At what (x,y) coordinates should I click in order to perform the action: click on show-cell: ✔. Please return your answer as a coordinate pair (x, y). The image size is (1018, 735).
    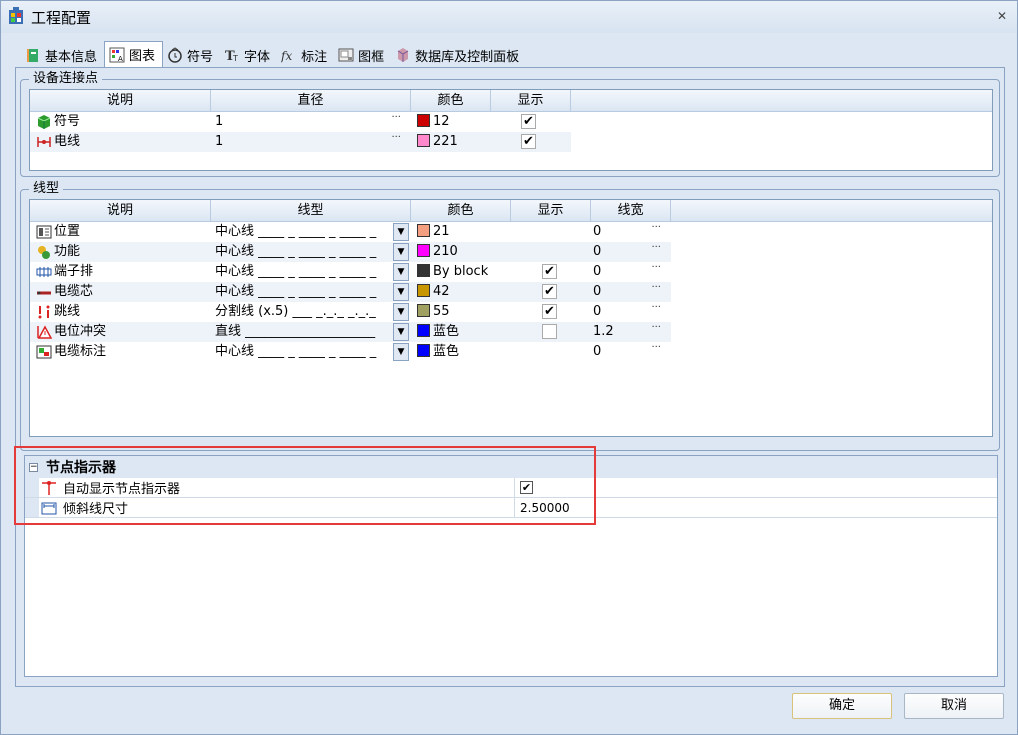
    Looking at the image, I should click on (531, 142).